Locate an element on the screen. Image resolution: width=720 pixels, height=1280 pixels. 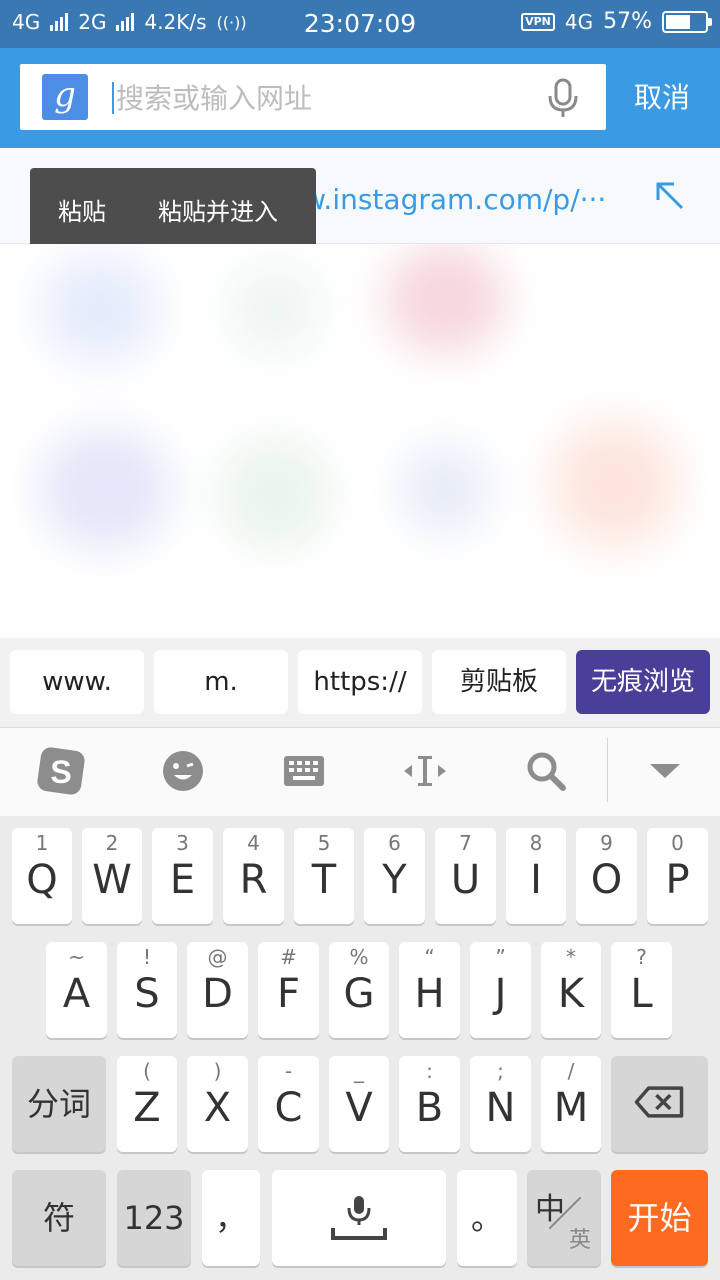
quick-https-button: https:// is located at coordinates (360, 682).